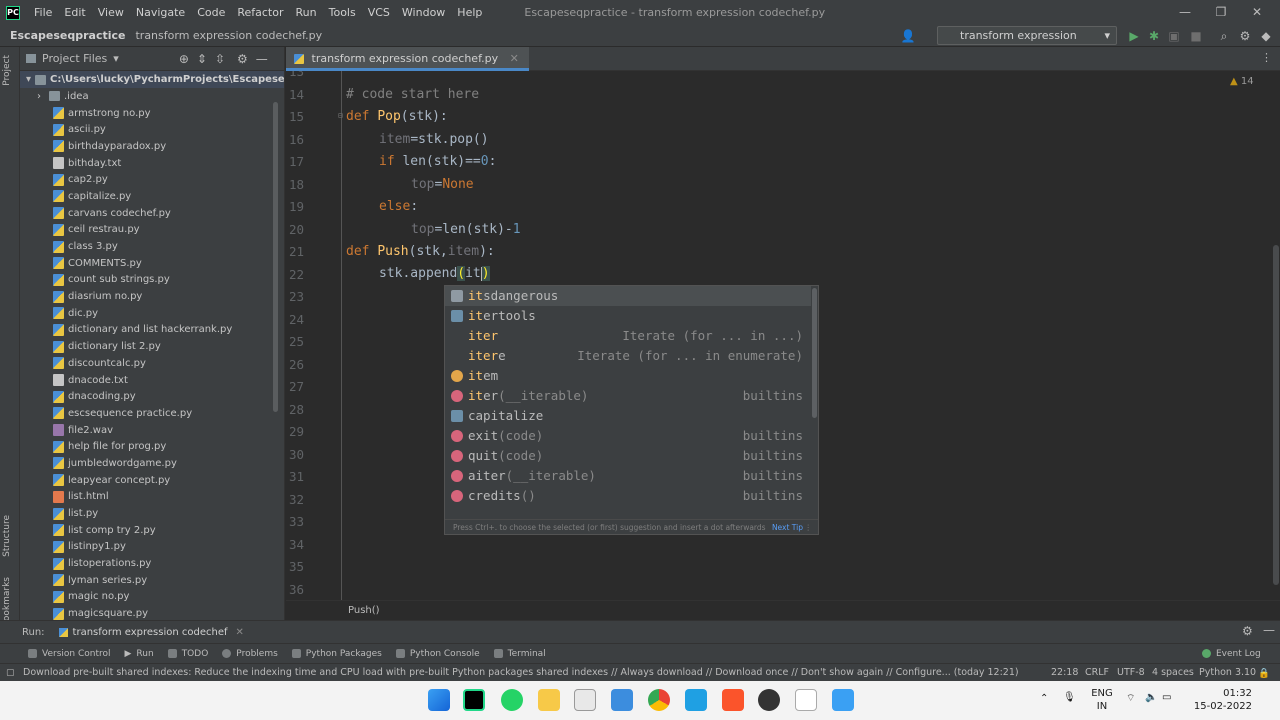 The width and height of the screenshot is (1280, 720). I want to click on list-item: dnacode.txt, so click(152, 380).